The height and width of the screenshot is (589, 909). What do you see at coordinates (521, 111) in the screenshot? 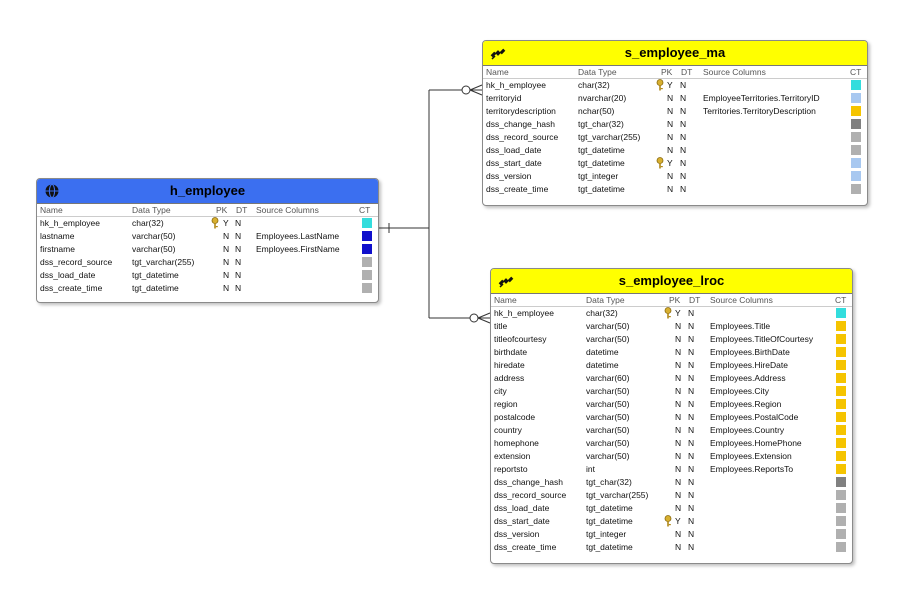
I see `column-name: territorydescription` at bounding box center [521, 111].